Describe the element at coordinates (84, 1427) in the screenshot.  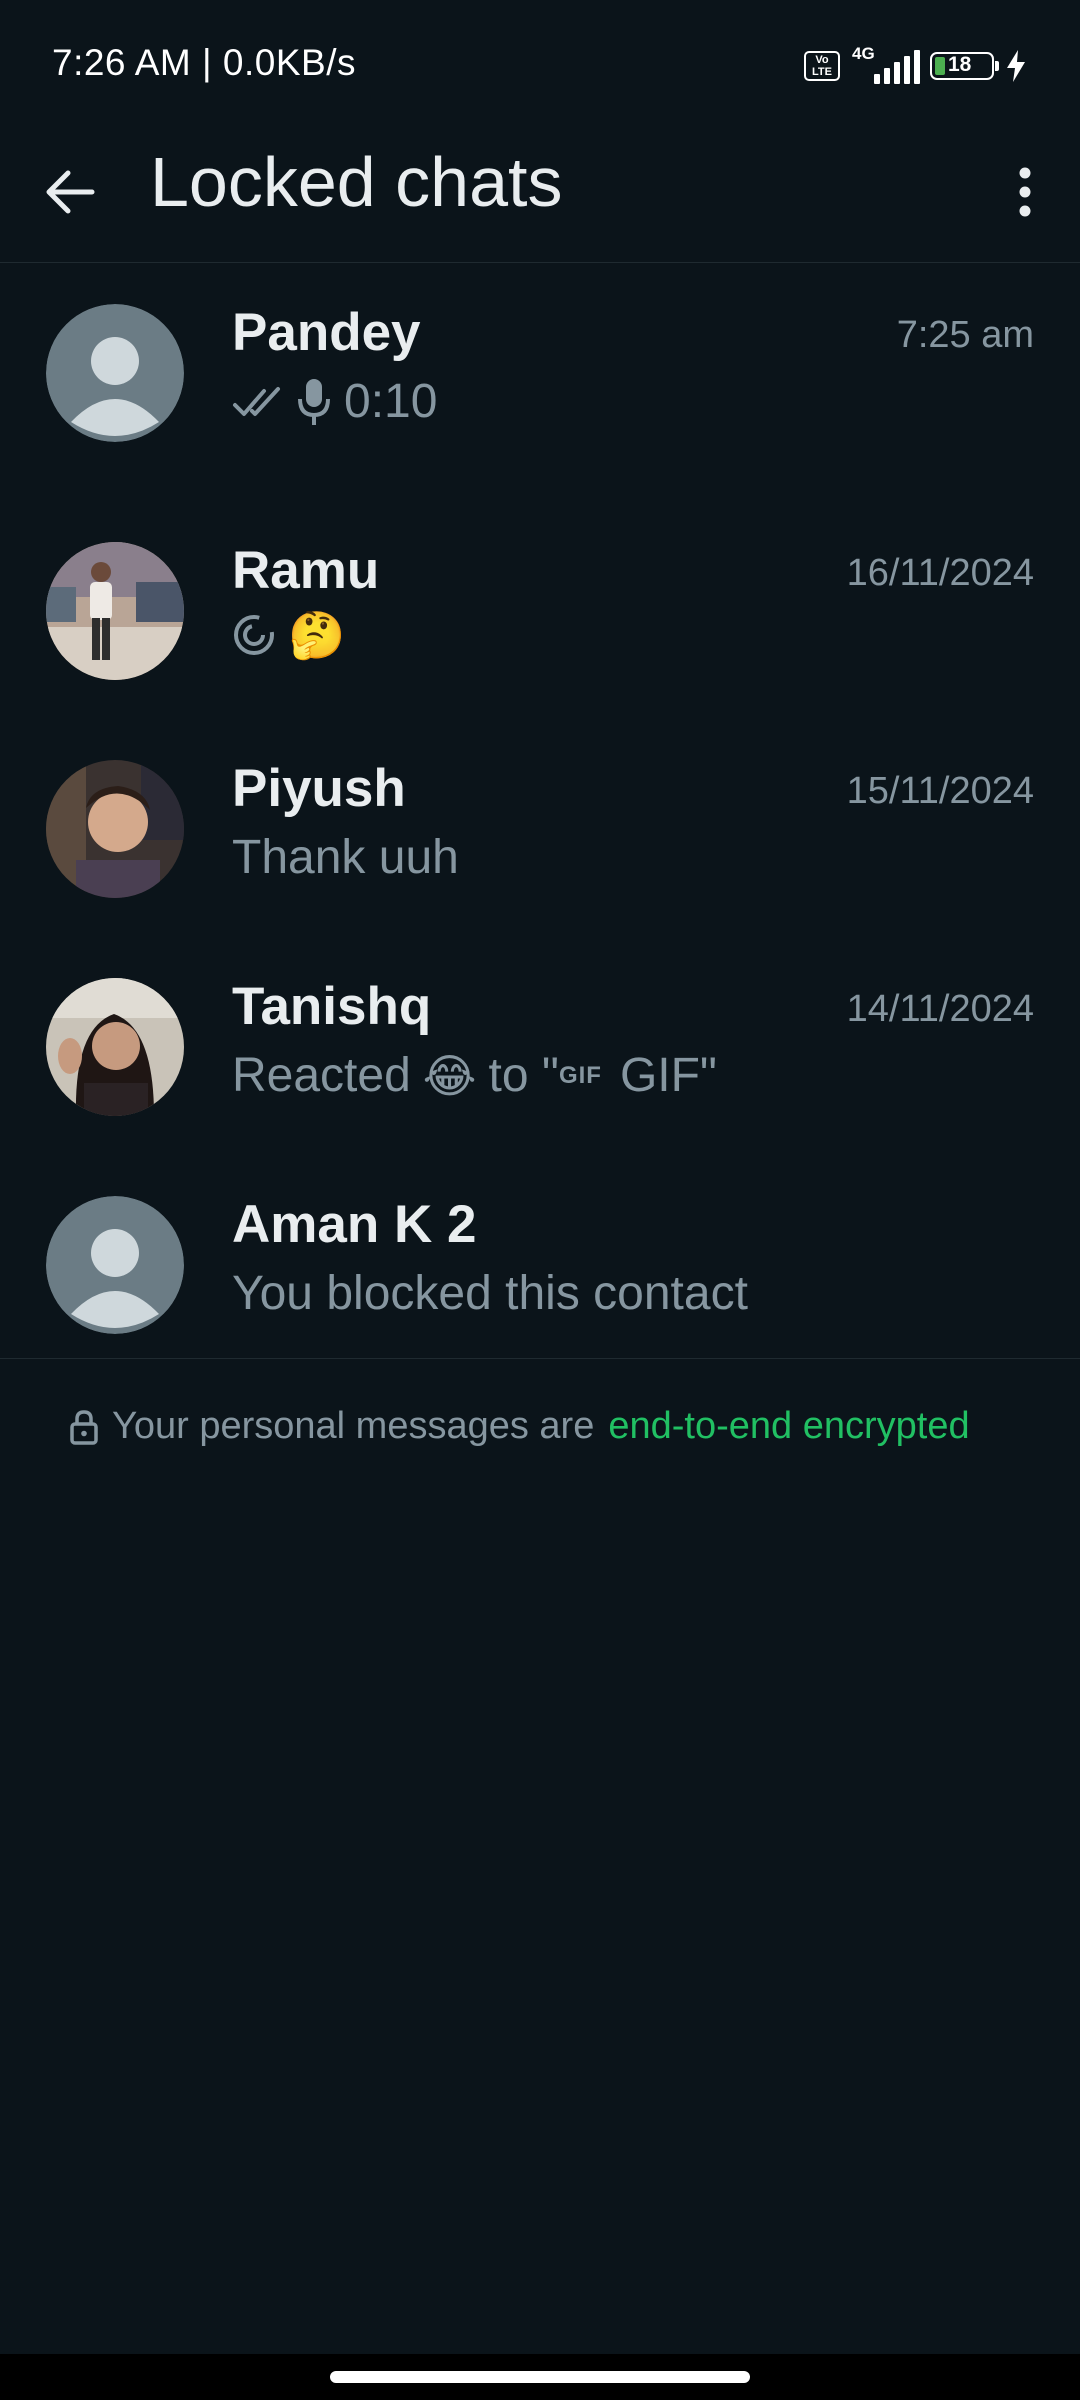
I see `lock-icon` at that location.